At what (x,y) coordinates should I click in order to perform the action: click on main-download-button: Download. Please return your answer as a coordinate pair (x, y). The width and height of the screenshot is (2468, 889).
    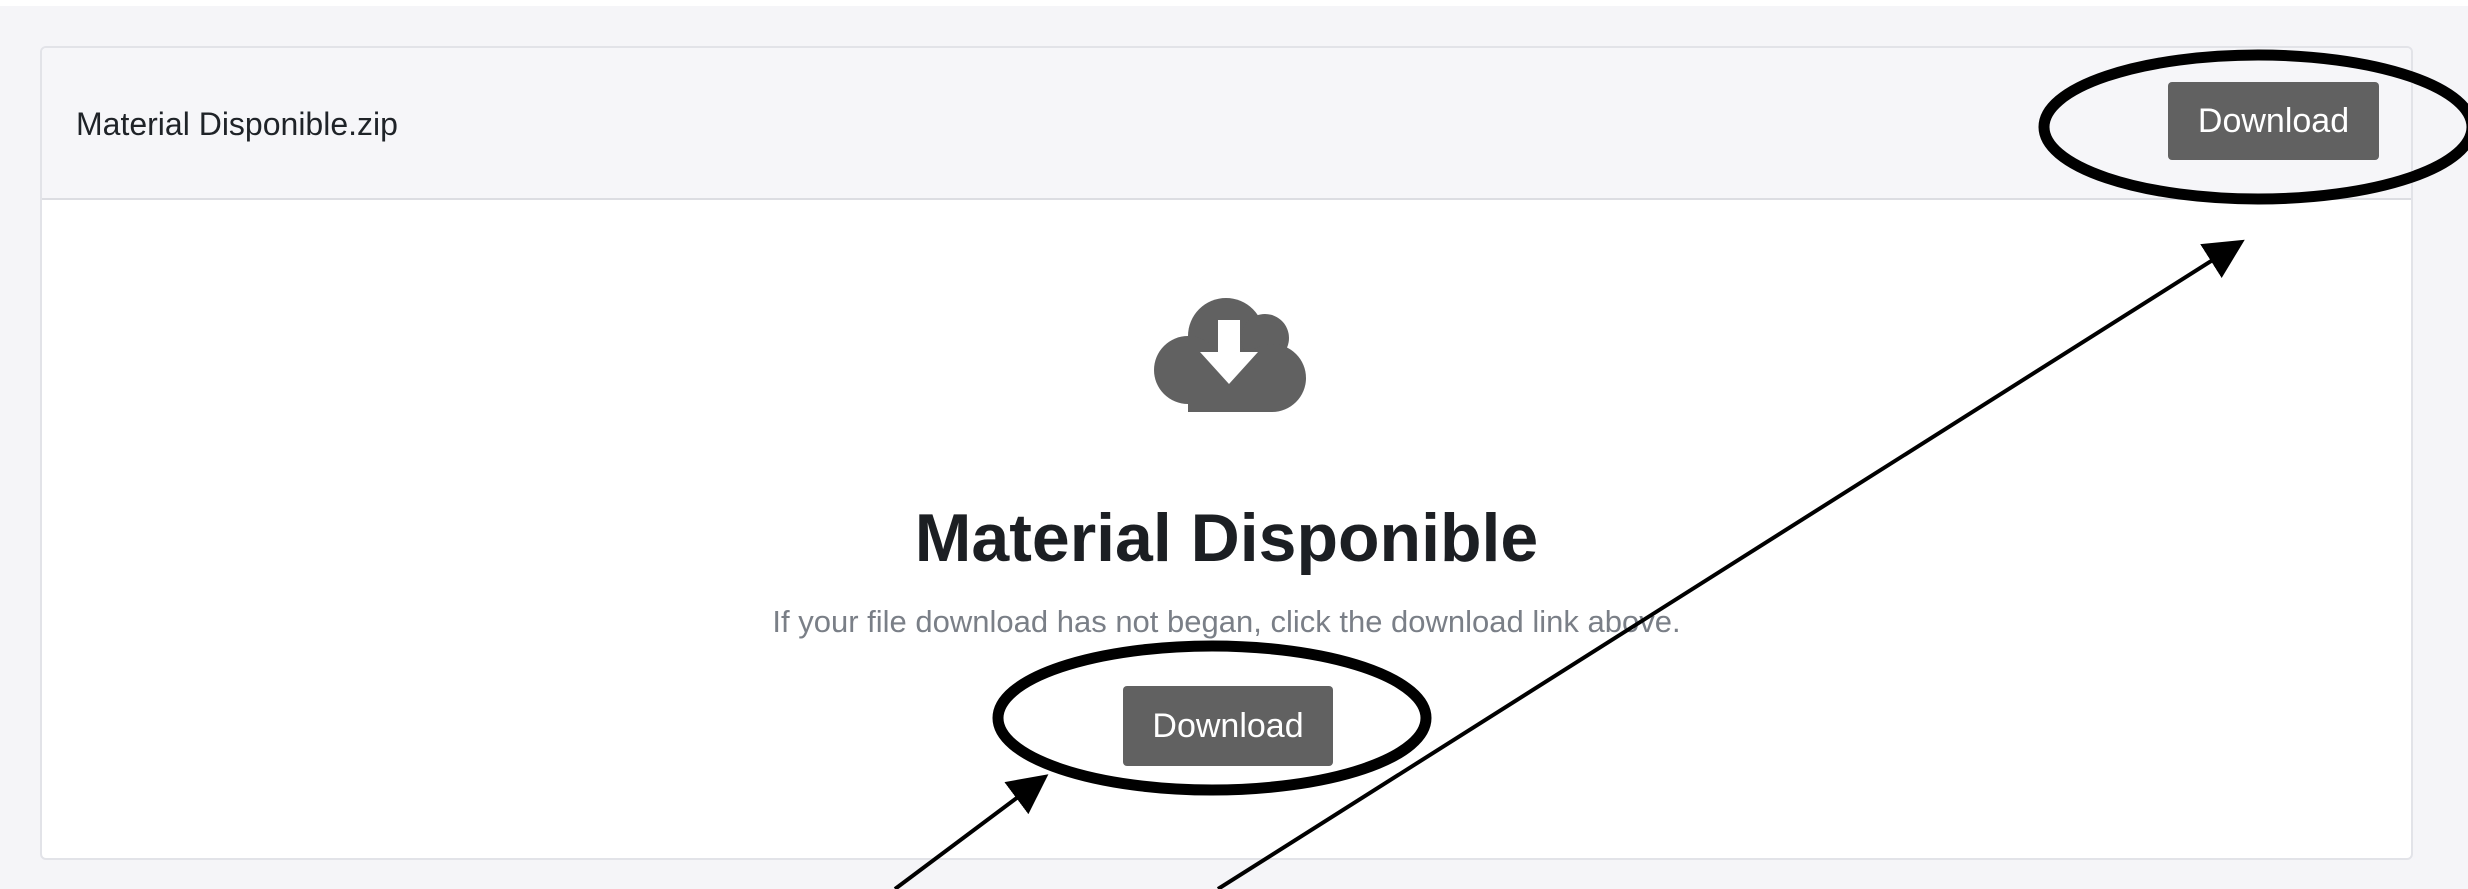
    Looking at the image, I should click on (1228, 726).